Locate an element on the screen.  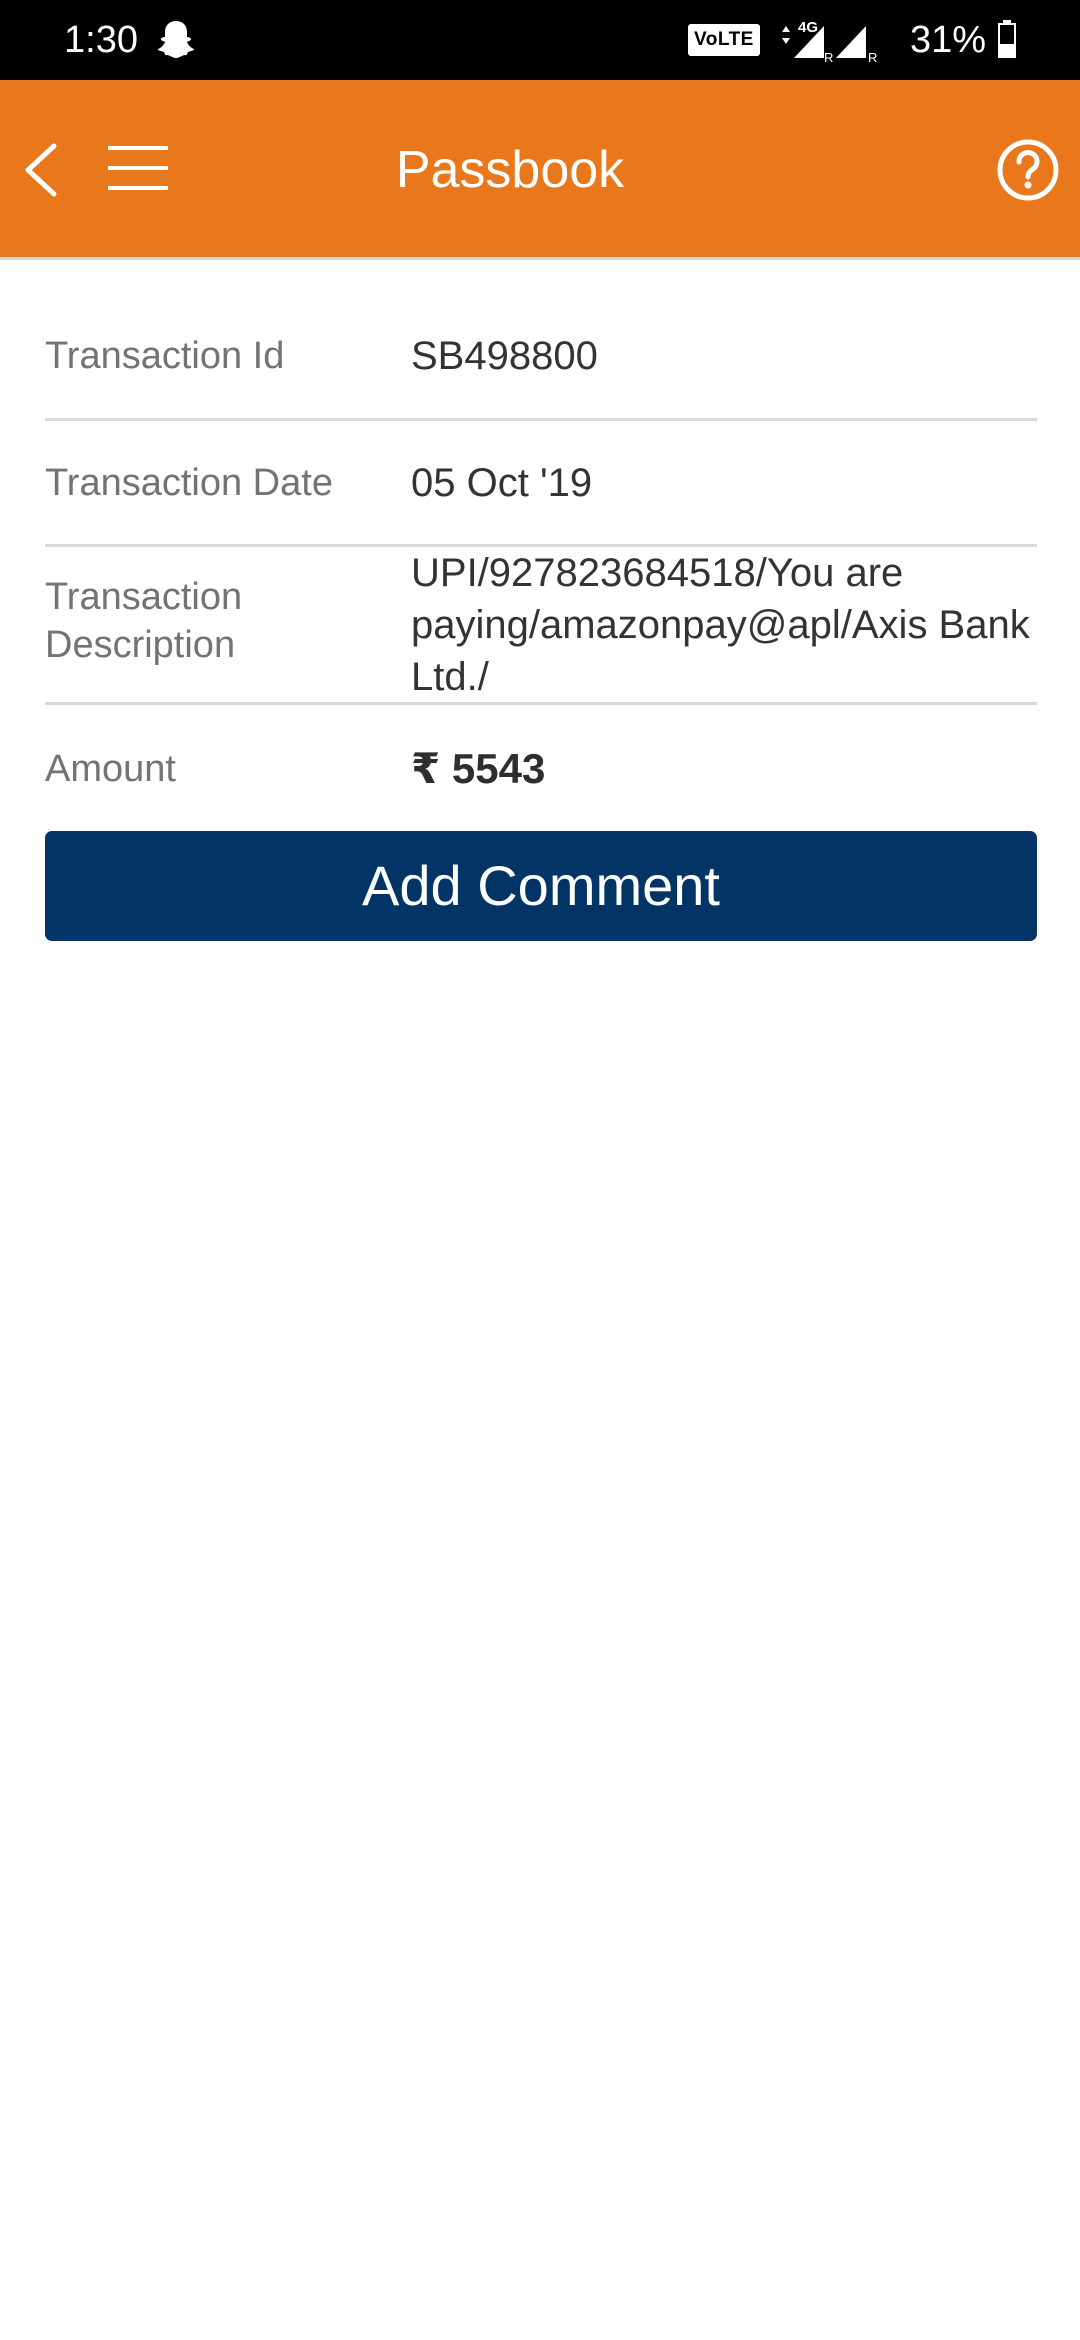
amount-label: Amount is located at coordinates (110, 769).